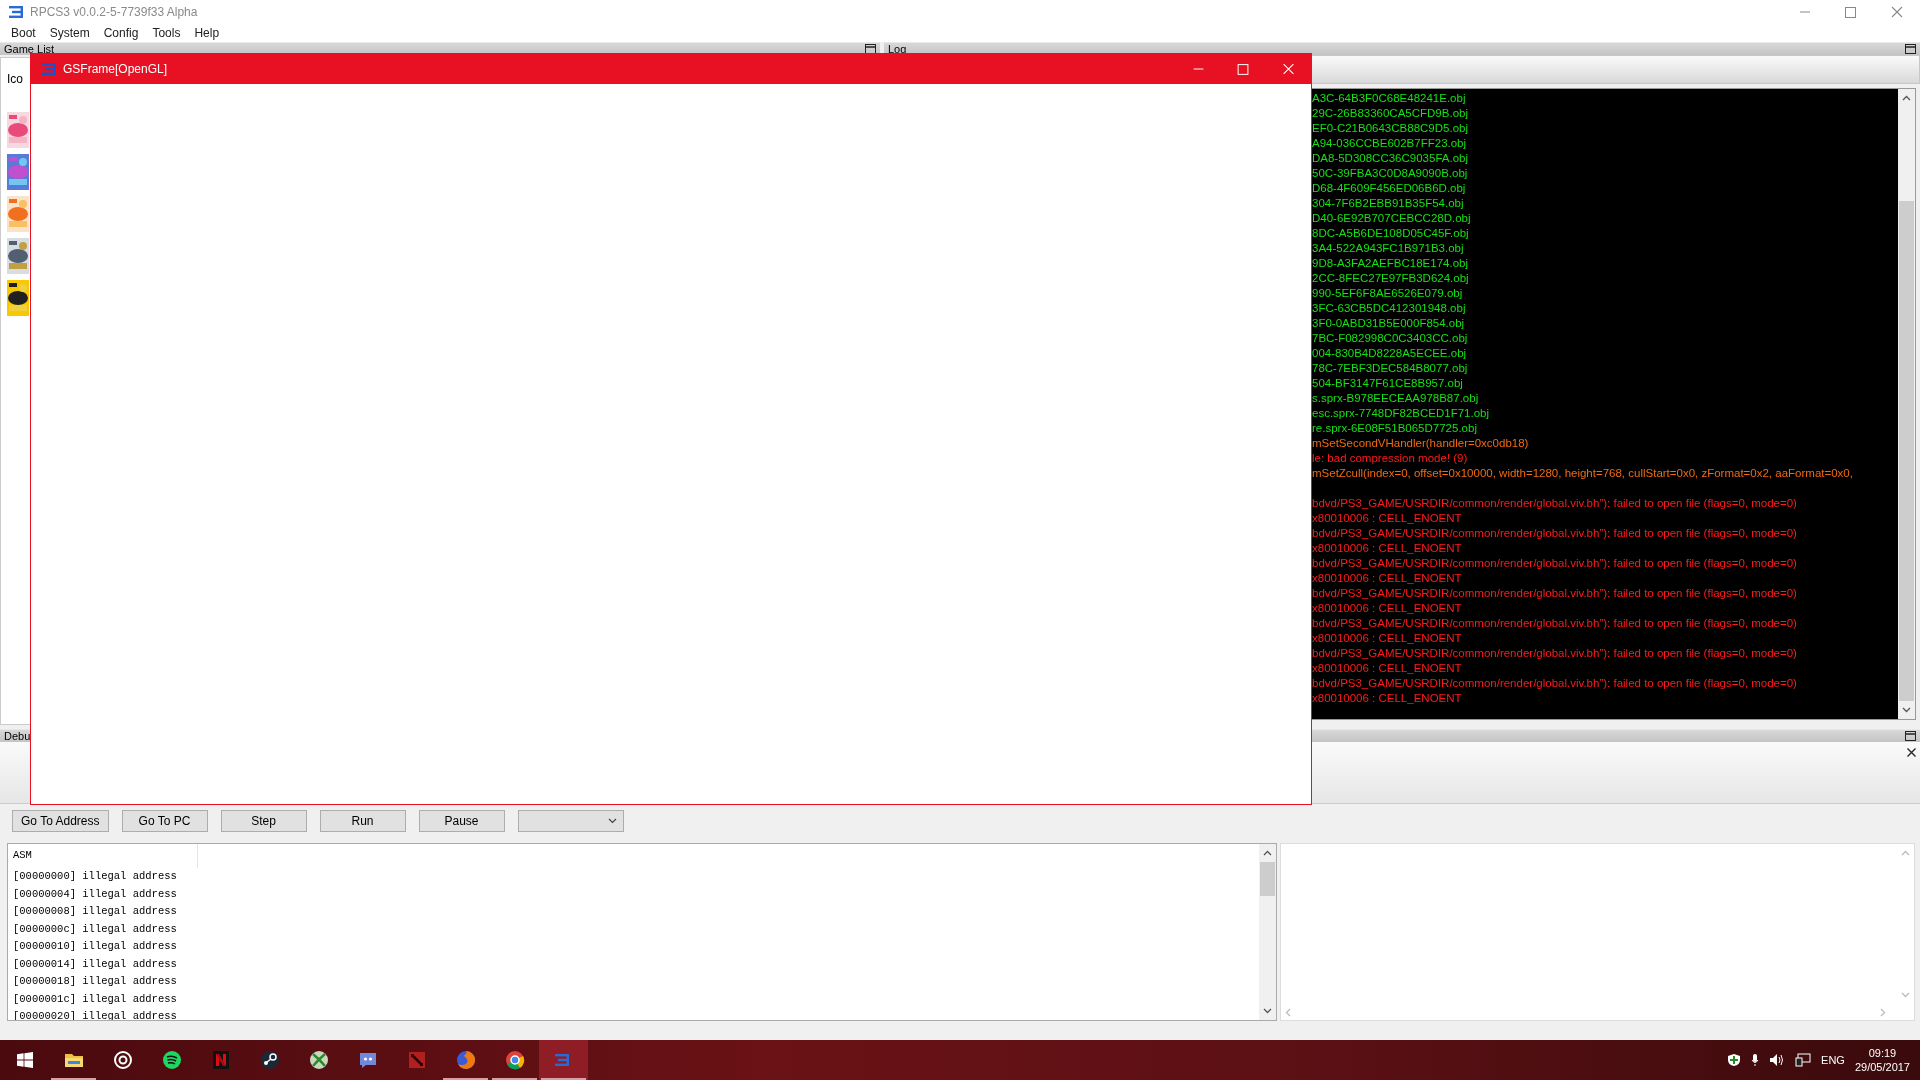  I want to click on log-line: DA8-5D308CC36C9035FA.obj, so click(1390, 158).